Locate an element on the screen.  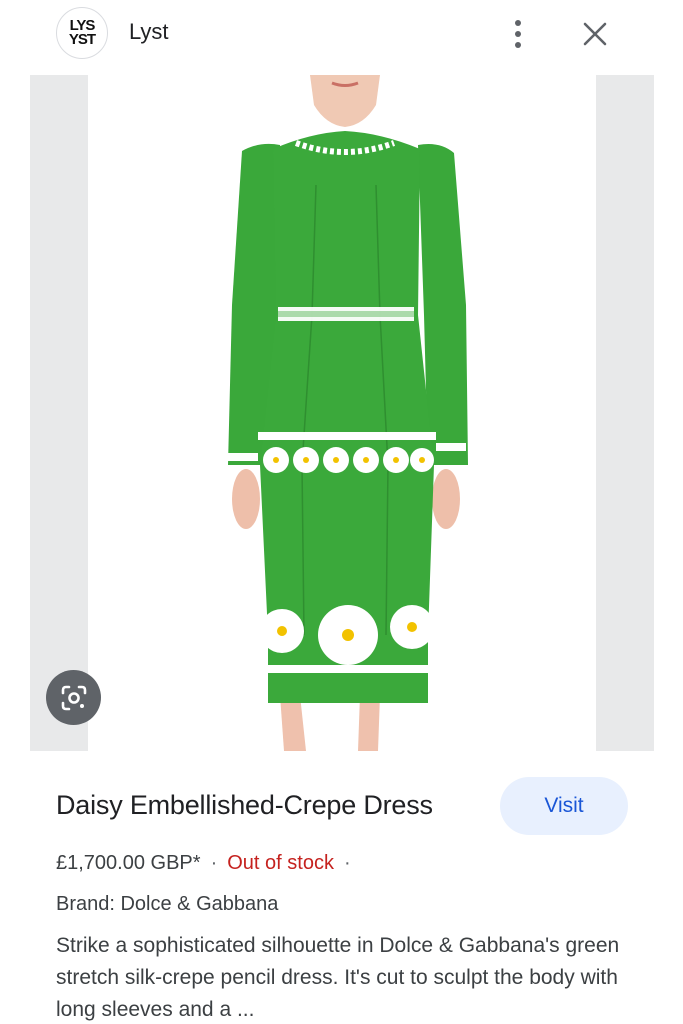
result-header: LYS YST Lyst is located at coordinates (341, 36).